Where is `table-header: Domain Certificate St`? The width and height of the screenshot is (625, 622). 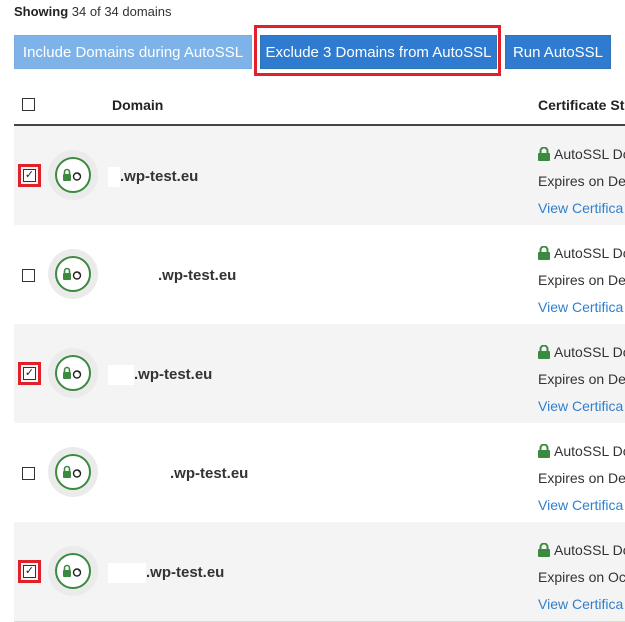
table-header: Domain Certificate St is located at coordinates (319, 107).